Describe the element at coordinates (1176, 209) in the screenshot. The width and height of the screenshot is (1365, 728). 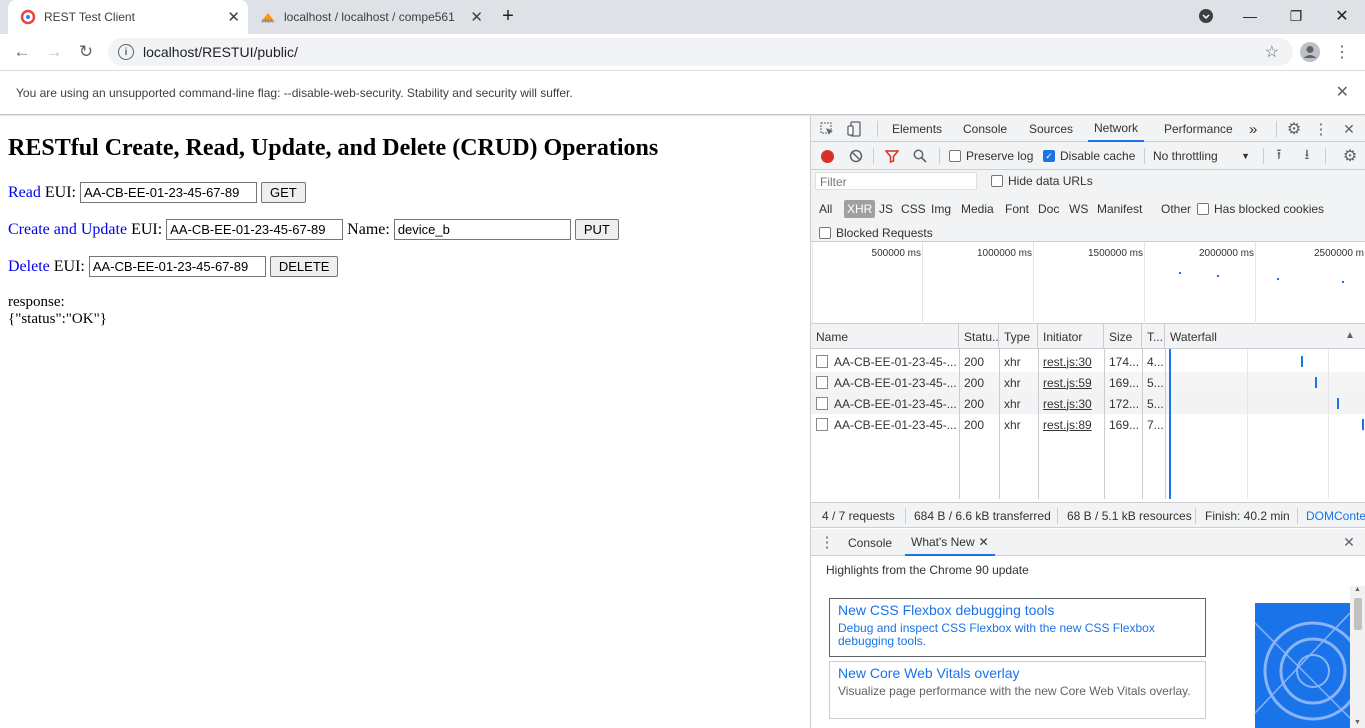
I see `filter-type-other: Other` at that location.